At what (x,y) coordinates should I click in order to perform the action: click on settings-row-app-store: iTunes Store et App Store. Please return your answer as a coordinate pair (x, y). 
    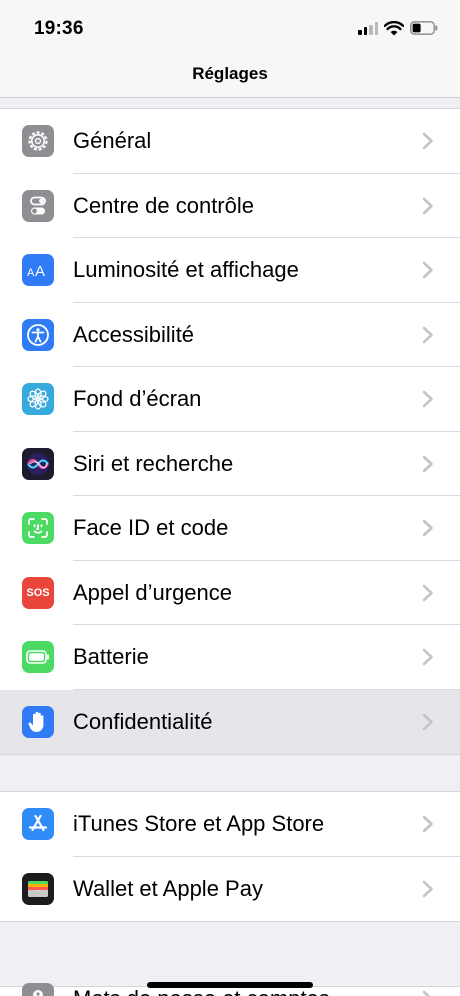
    Looking at the image, I should click on (230, 824).